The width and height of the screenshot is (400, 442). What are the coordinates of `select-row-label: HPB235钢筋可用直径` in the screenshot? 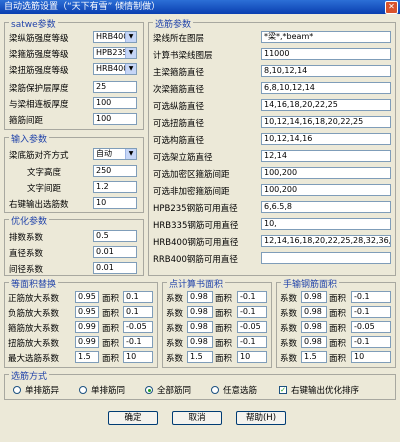 It's located at (195, 209).